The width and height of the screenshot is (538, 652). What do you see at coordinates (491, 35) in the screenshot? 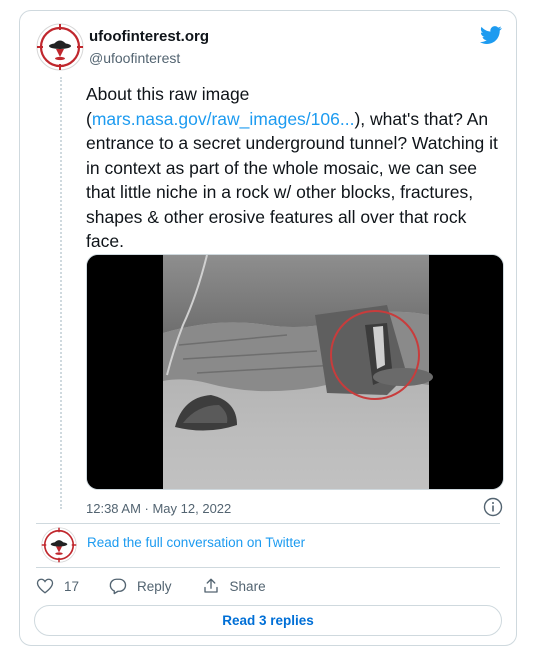
I see `twitter-bird-icon` at bounding box center [491, 35].